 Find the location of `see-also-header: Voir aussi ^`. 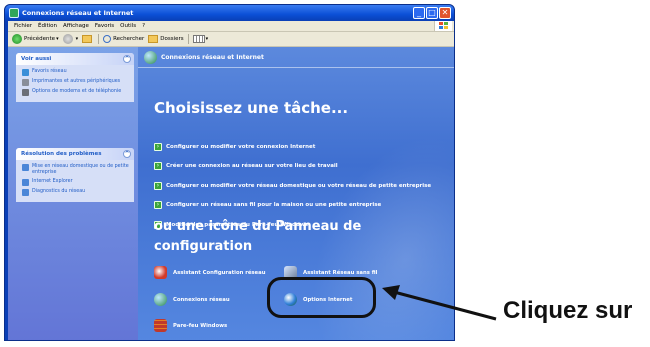

see-also-header: Voir aussi ^ is located at coordinates (75, 59).